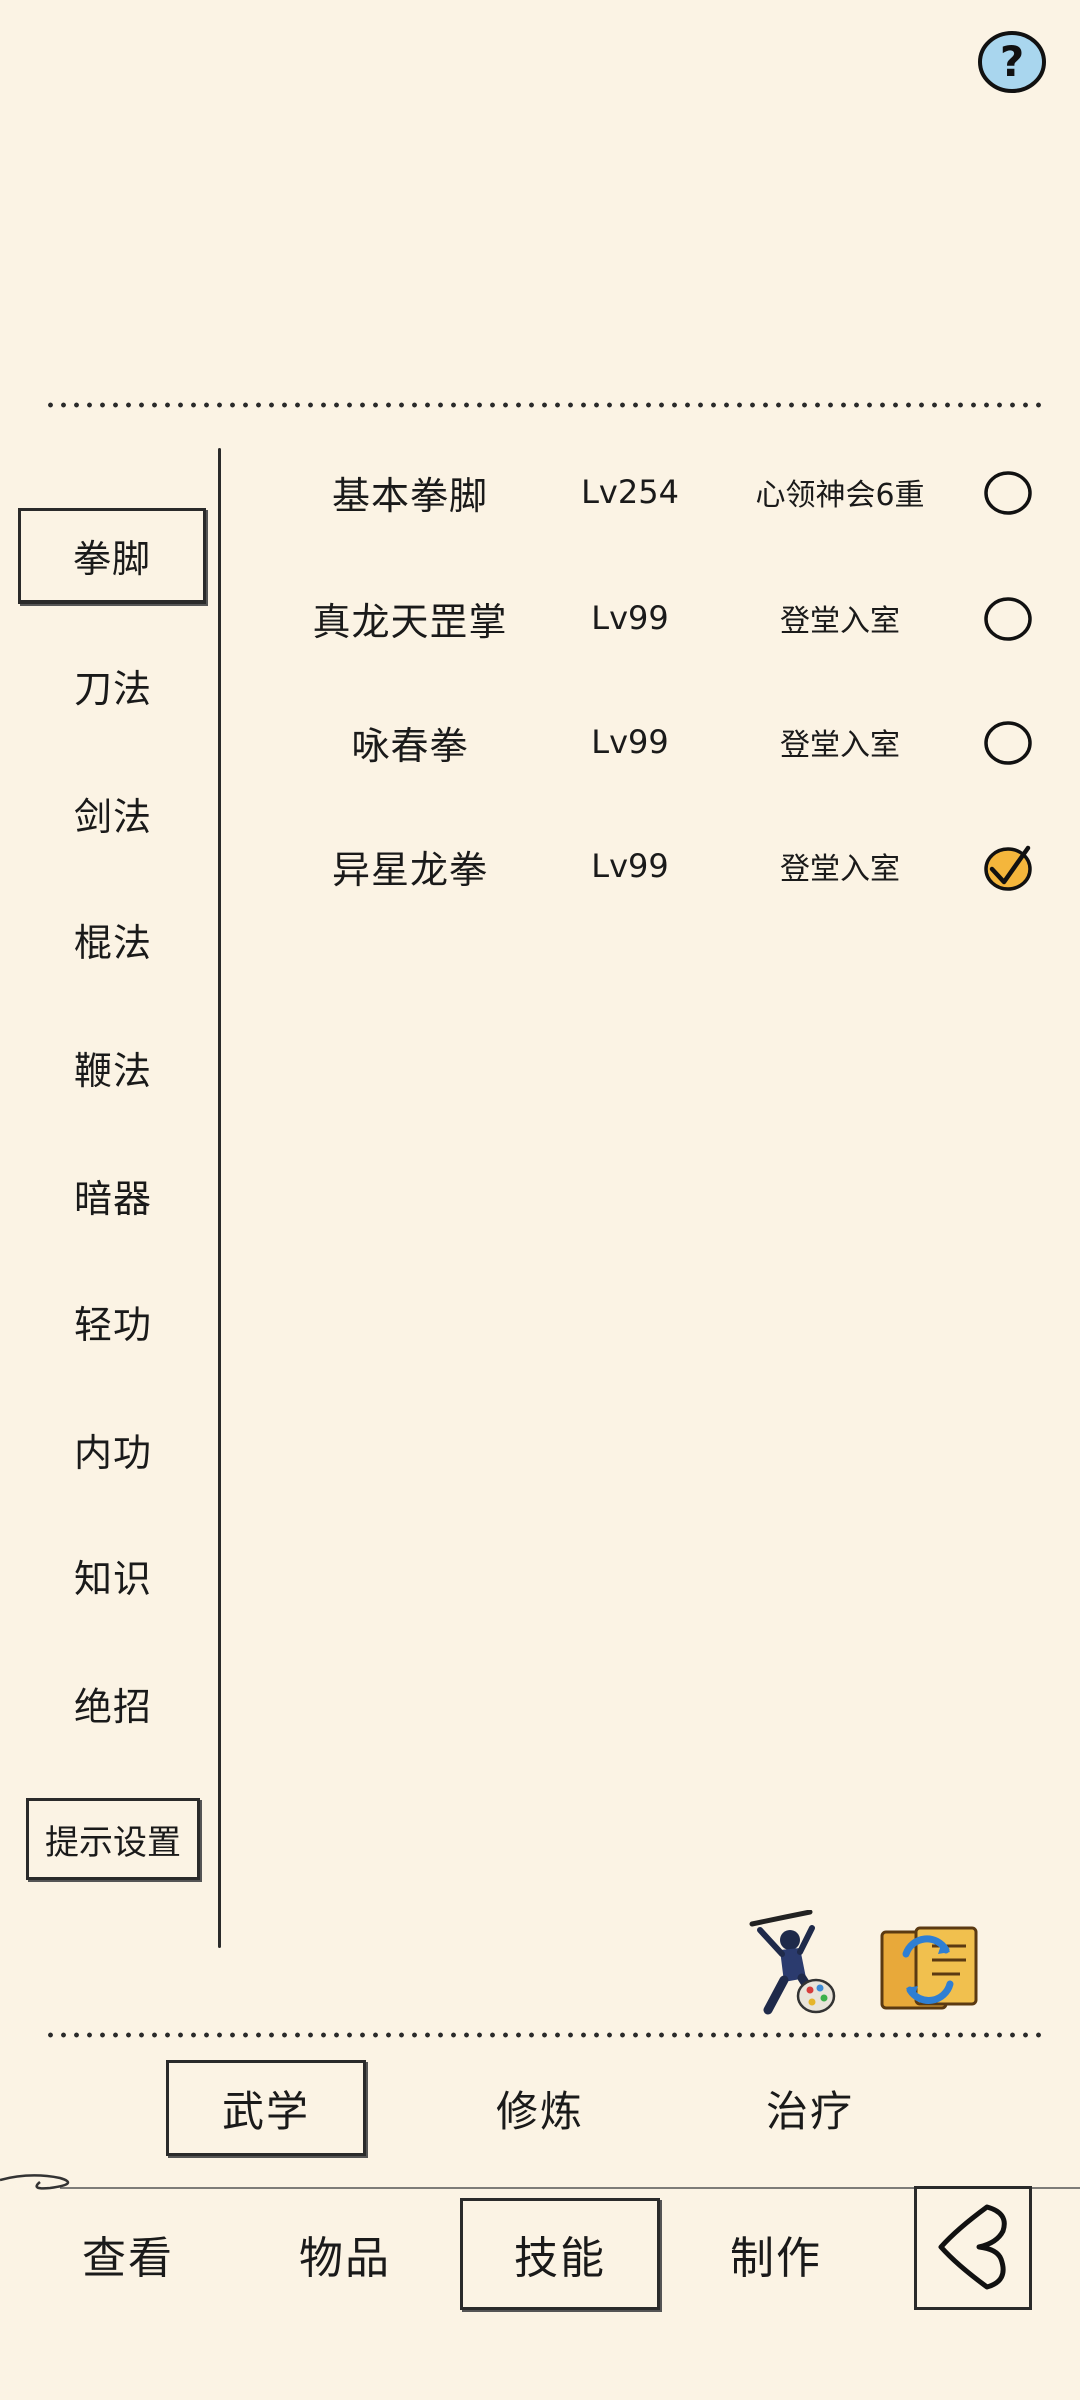  What do you see at coordinates (113, 1839) in the screenshot?
I see `tip-settings-button: 提示设置` at bounding box center [113, 1839].